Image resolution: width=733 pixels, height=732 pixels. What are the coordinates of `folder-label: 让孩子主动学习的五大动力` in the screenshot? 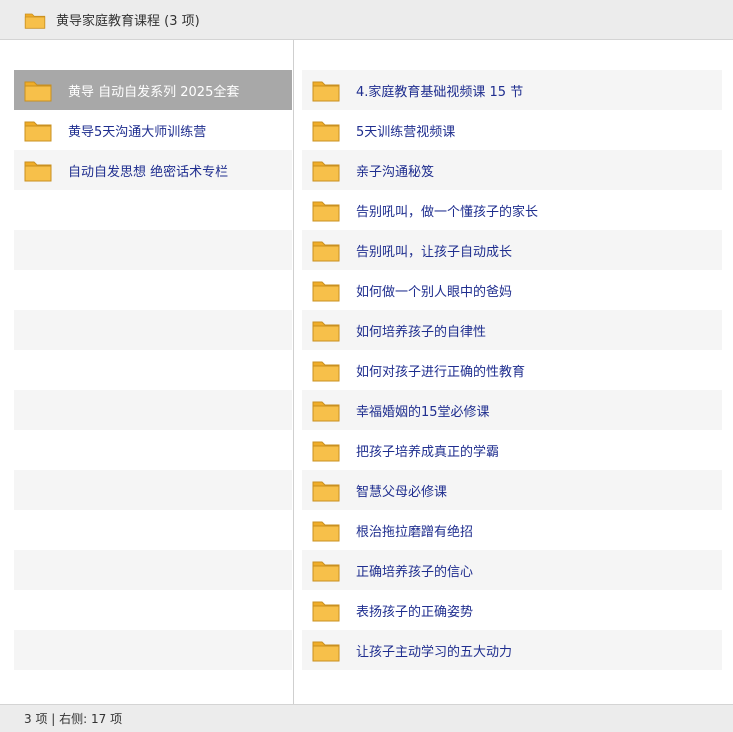 It's located at (434, 652).